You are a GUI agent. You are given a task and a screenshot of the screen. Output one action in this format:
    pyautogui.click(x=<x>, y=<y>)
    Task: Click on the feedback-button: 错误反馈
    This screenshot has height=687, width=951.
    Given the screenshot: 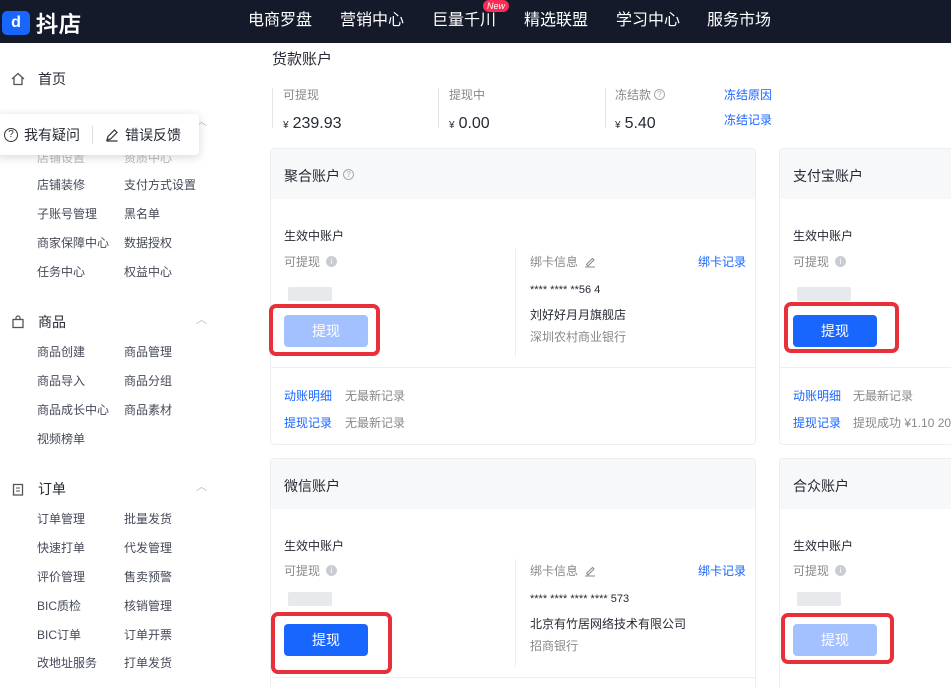 What is the action you would take?
    pyautogui.click(x=143, y=135)
    